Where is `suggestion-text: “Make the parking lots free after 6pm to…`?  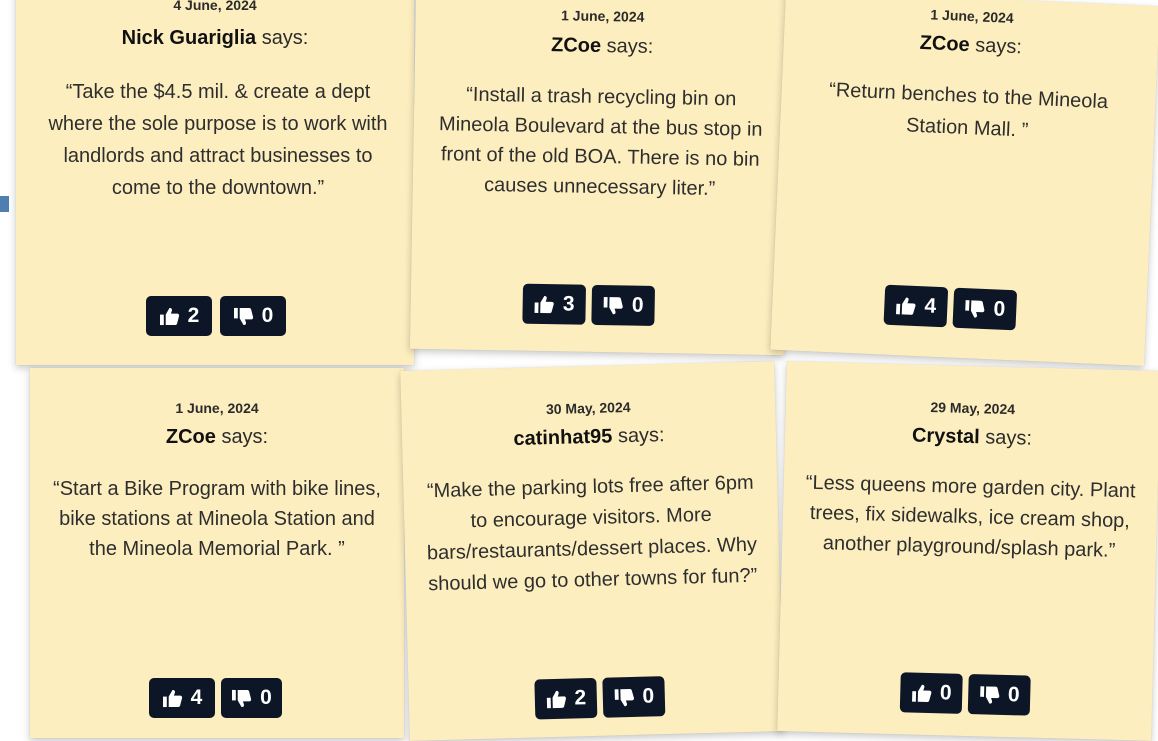 suggestion-text: “Make the parking lots free after 6pm to… is located at coordinates (592, 533).